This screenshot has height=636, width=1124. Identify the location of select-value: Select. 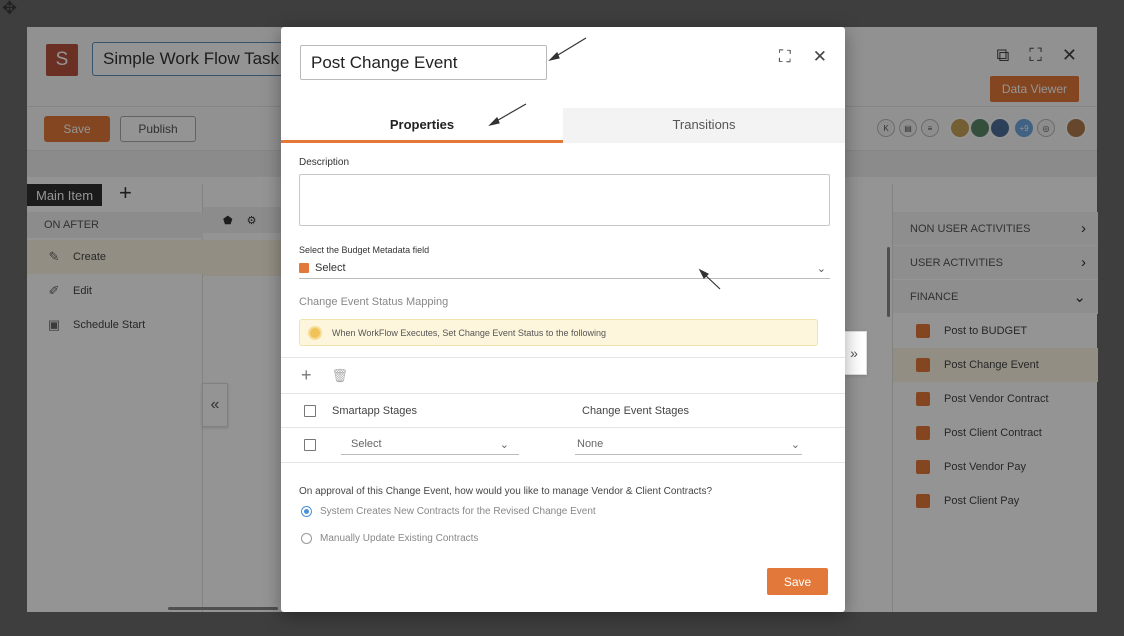
(366, 444).